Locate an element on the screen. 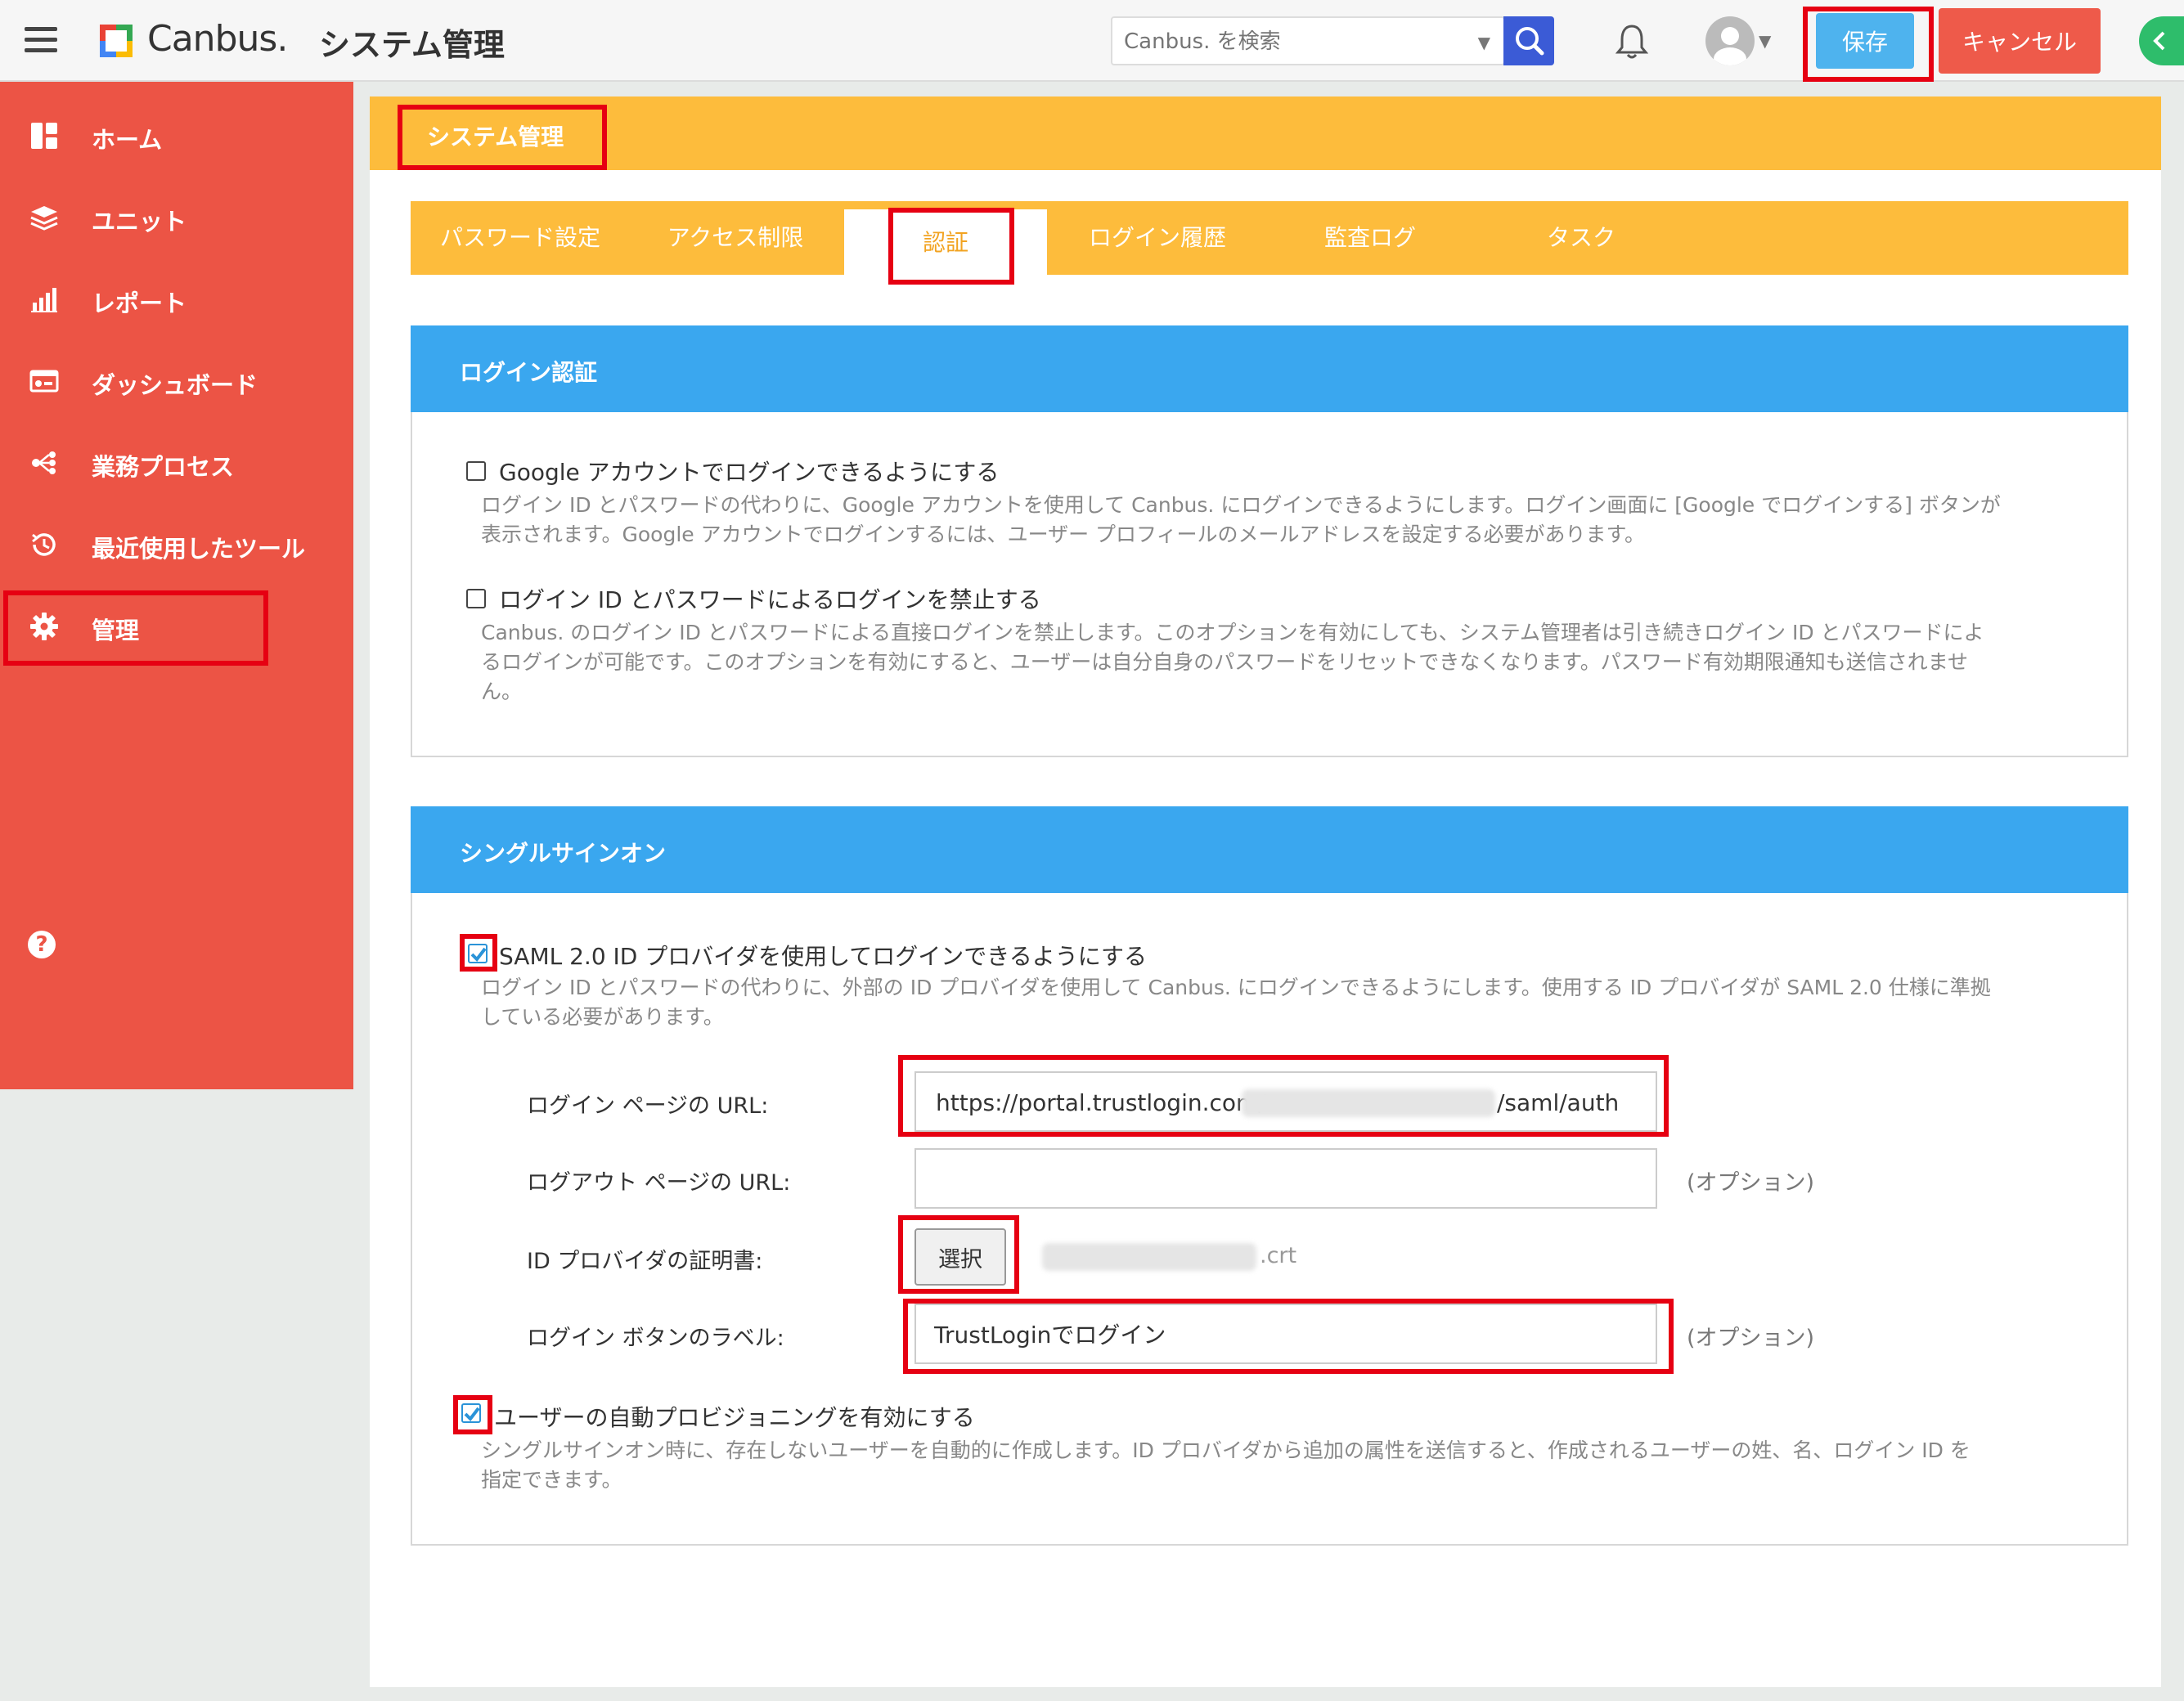  sidebar-item-reports: レポート is located at coordinates (177, 299).